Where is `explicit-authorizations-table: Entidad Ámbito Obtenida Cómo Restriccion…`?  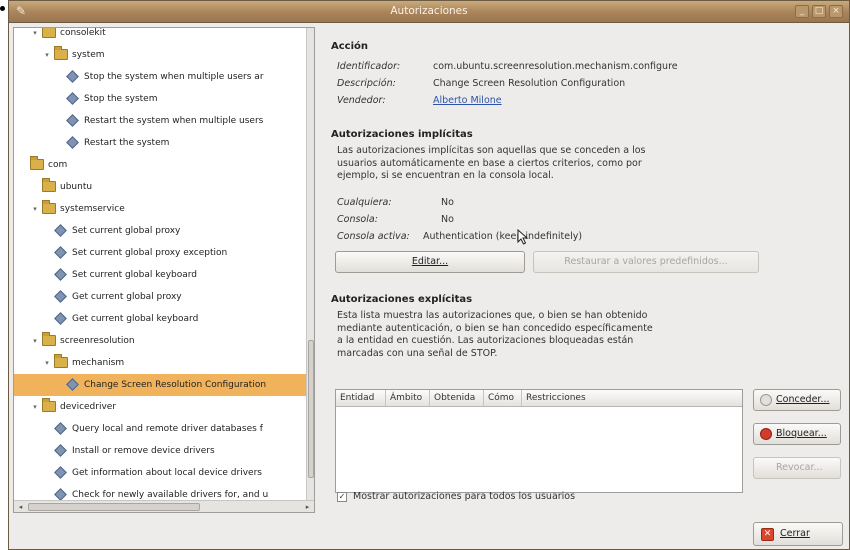
explicit-authorizations-table: Entidad Ámbito Obtenida Cómo Restriccion… is located at coordinates (539, 441).